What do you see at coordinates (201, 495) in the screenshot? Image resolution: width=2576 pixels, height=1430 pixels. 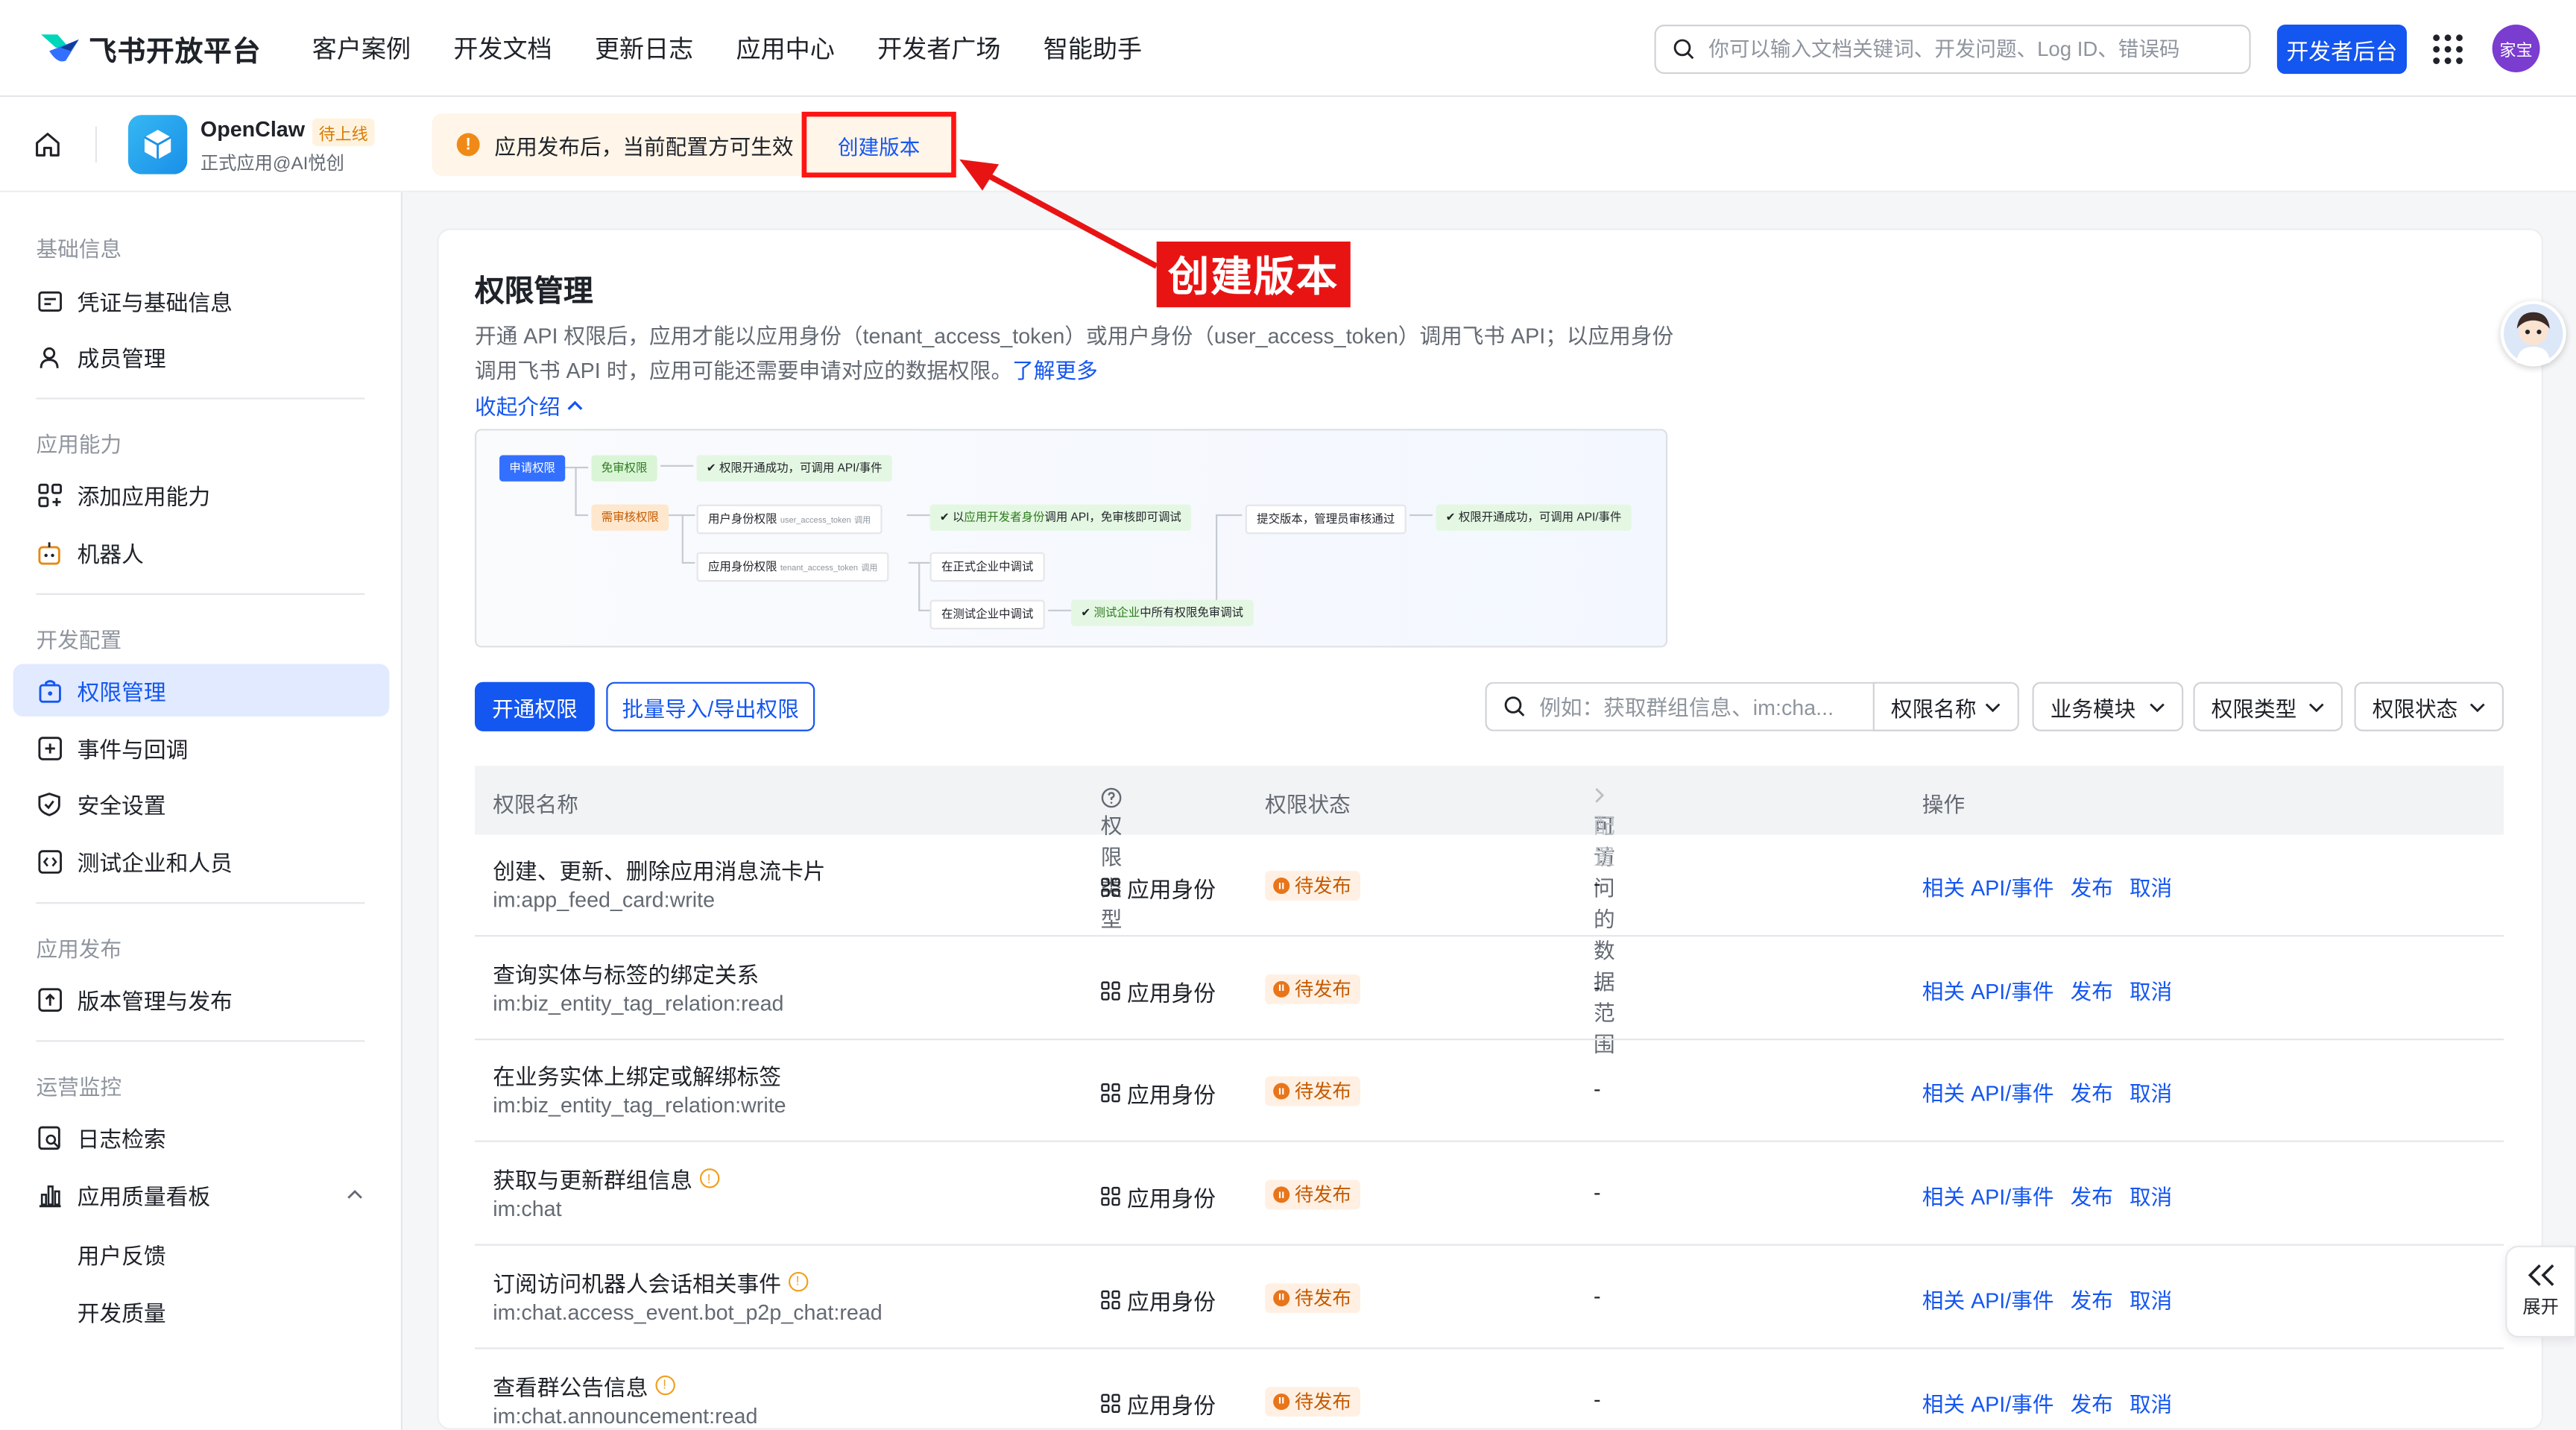 I see `sidebar-item-add-capability: 添加应用能力` at bounding box center [201, 495].